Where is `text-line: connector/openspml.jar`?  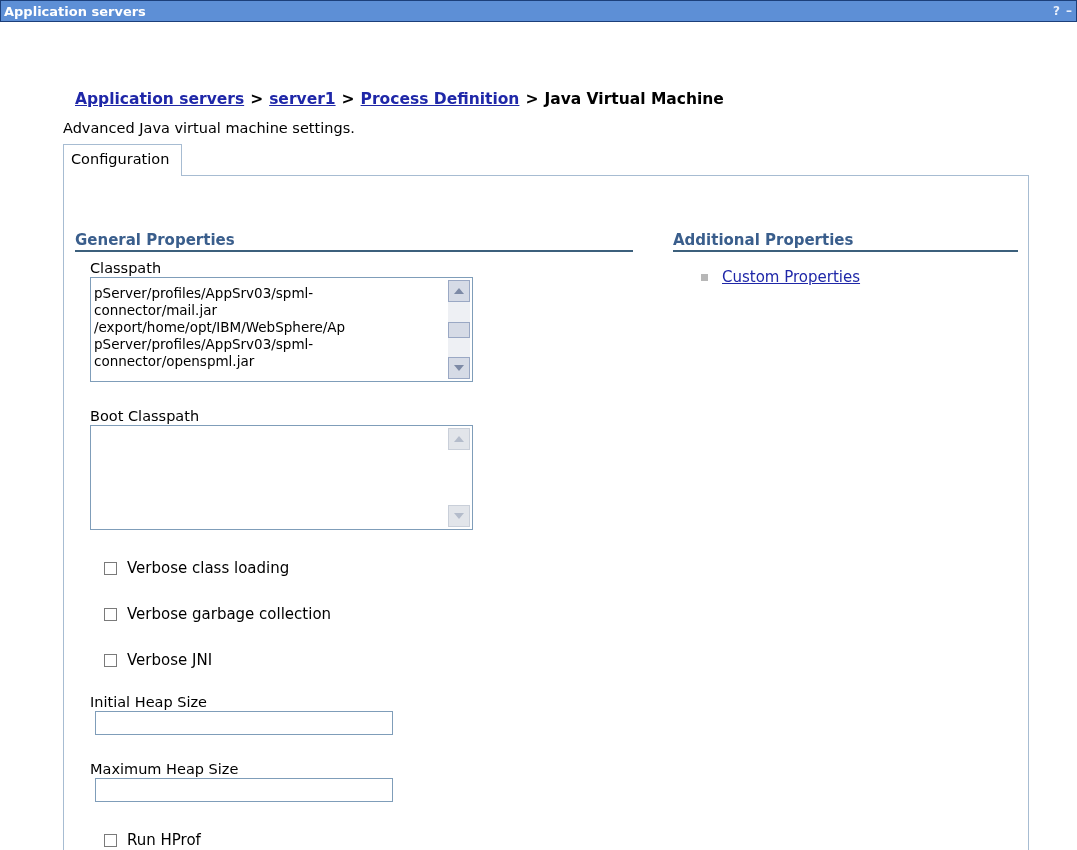 text-line: connector/openspml.jar is located at coordinates (175, 361).